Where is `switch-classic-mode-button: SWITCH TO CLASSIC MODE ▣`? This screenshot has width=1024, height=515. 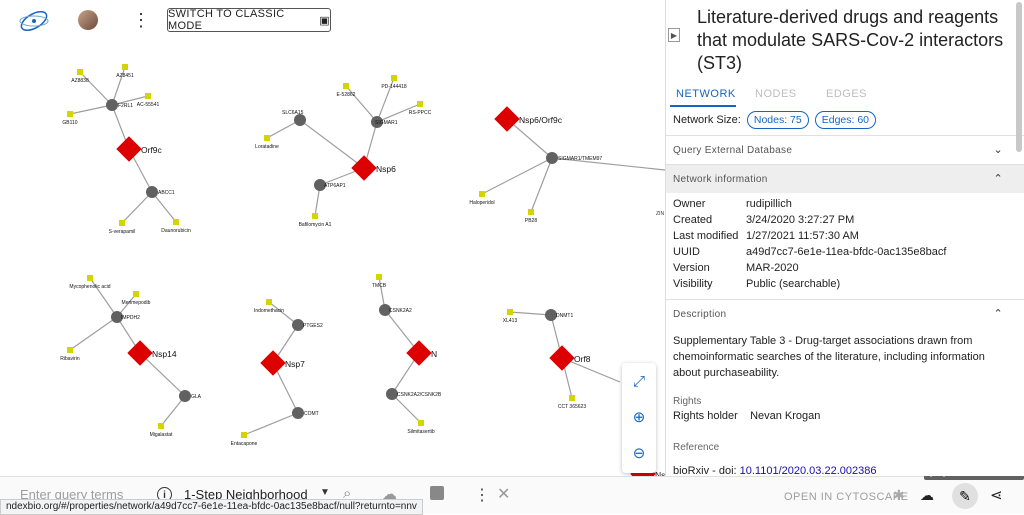 switch-classic-mode-button: SWITCH TO CLASSIC MODE ▣ is located at coordinates (249, 20).